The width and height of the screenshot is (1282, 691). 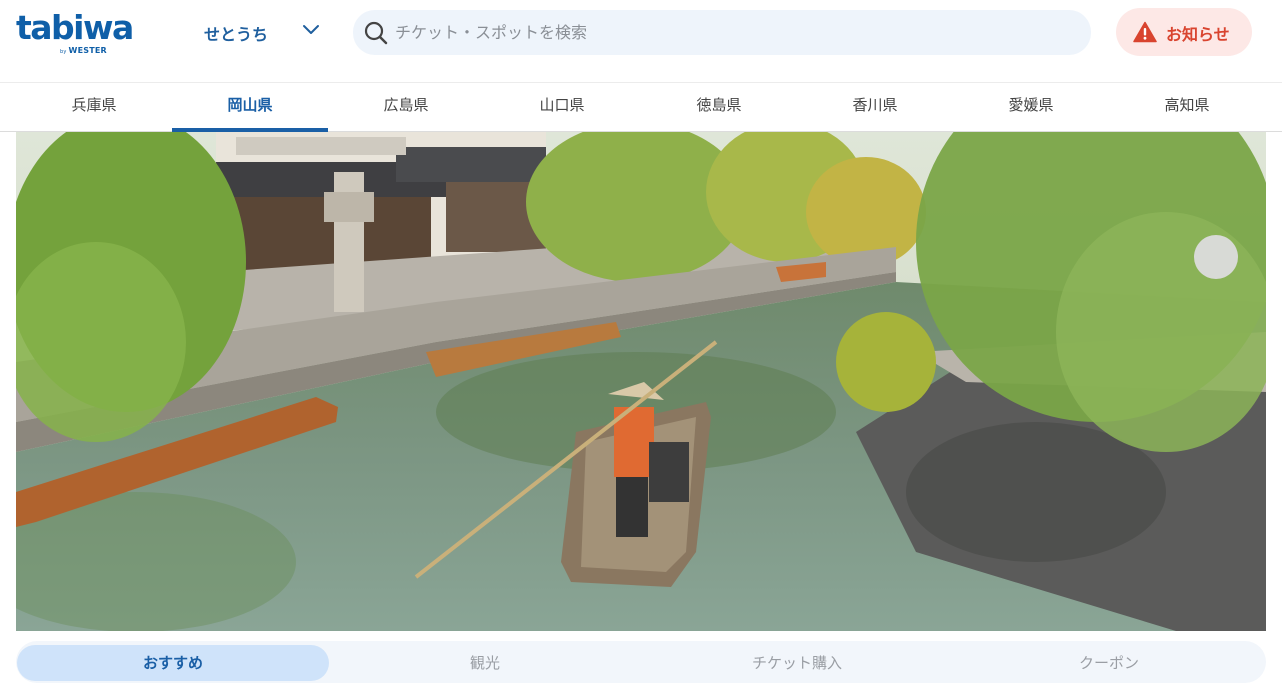 What do you see at coordinates (250, 107) in the screenshot?
I see `tab-okayama: 岡山県` at bounding box center [250, 107].